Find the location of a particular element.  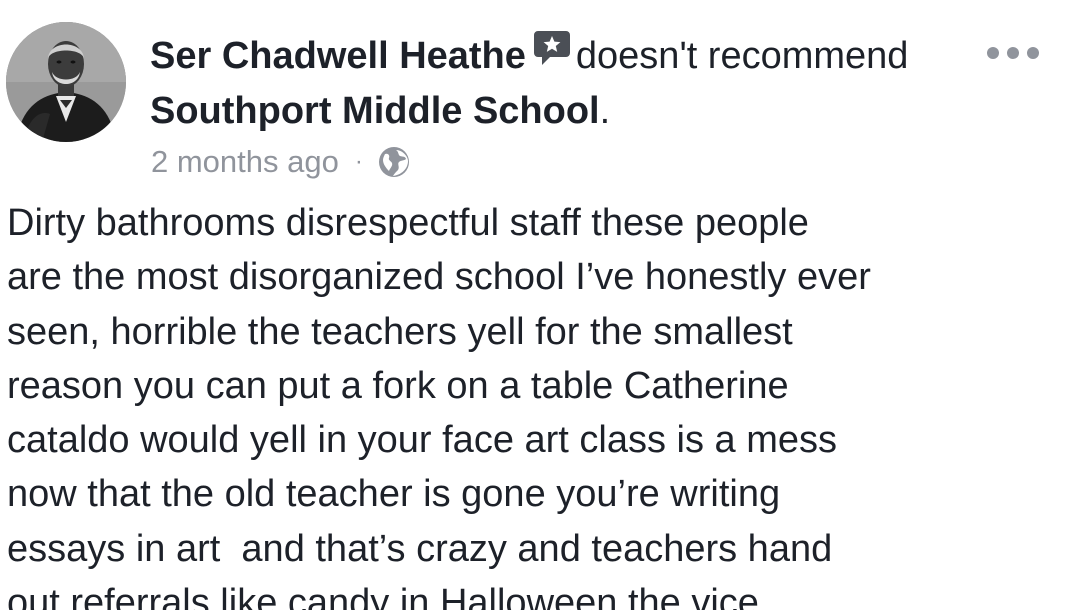

header-period: . is located at coordinates (605, 110).